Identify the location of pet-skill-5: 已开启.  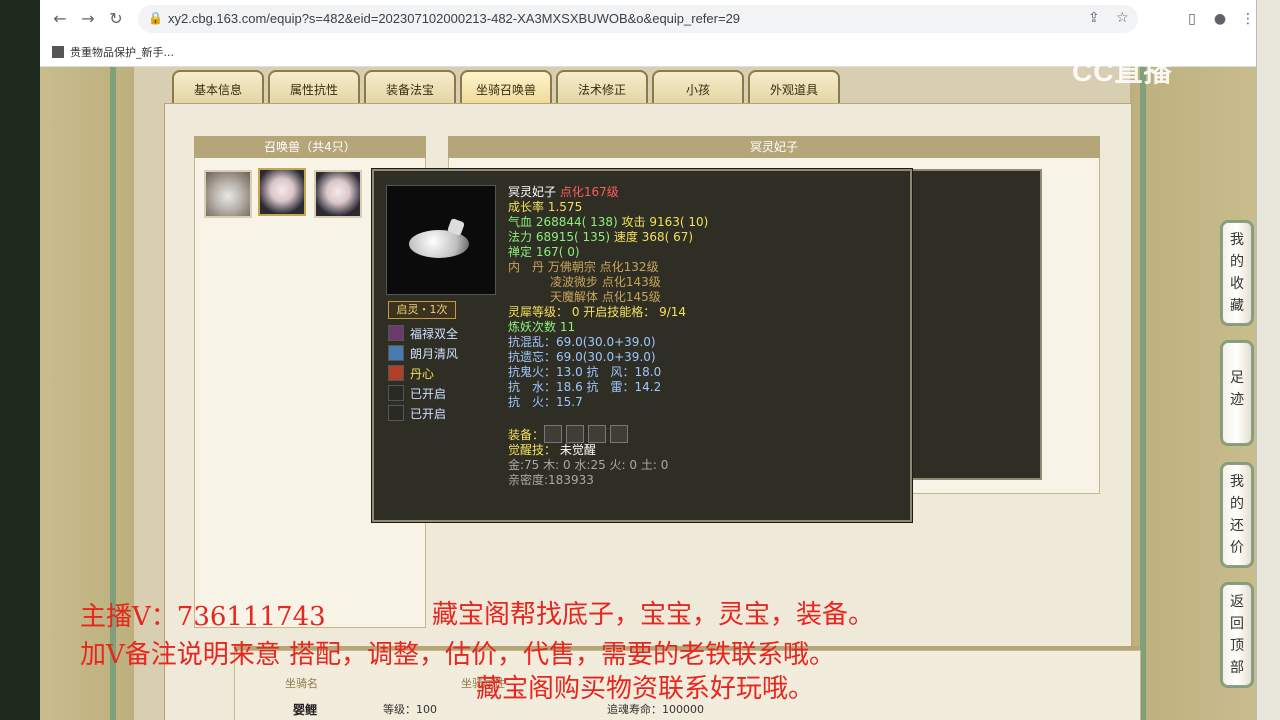
(417, 413).